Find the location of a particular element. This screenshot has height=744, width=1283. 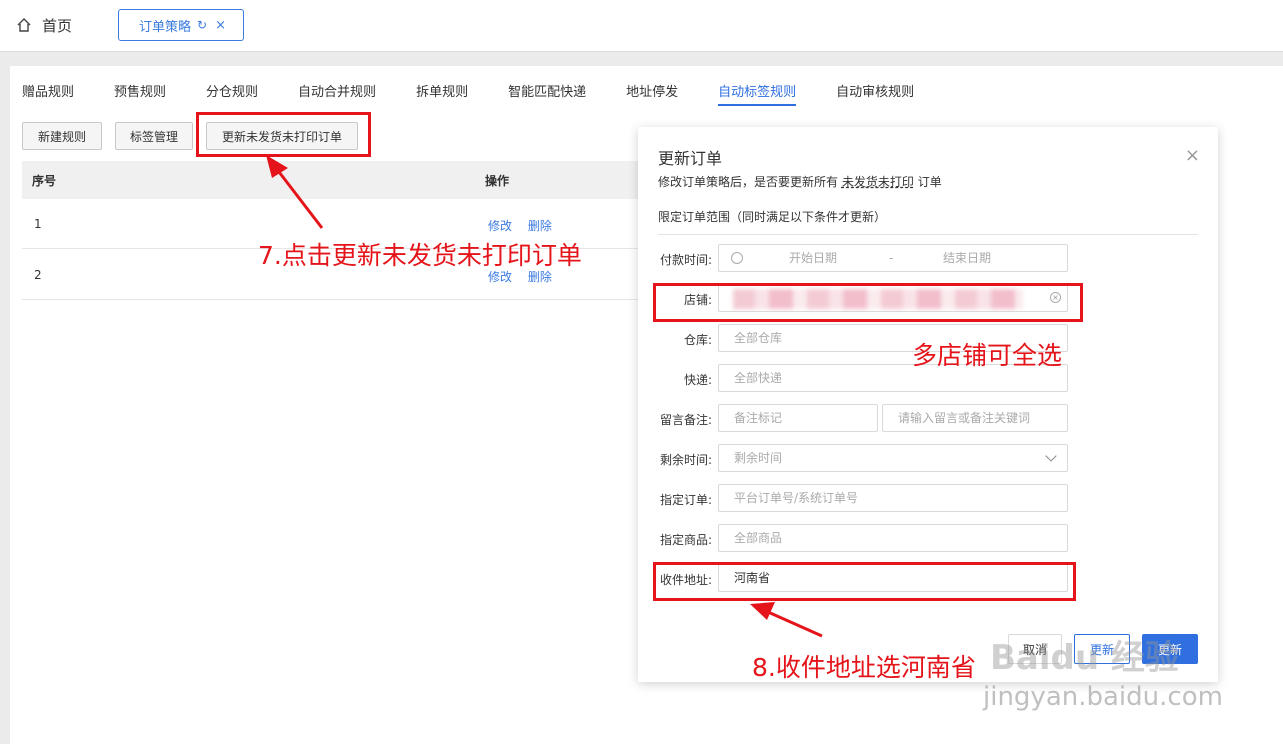

tab-label: 订单策略 is located at coordinates (165, 27).